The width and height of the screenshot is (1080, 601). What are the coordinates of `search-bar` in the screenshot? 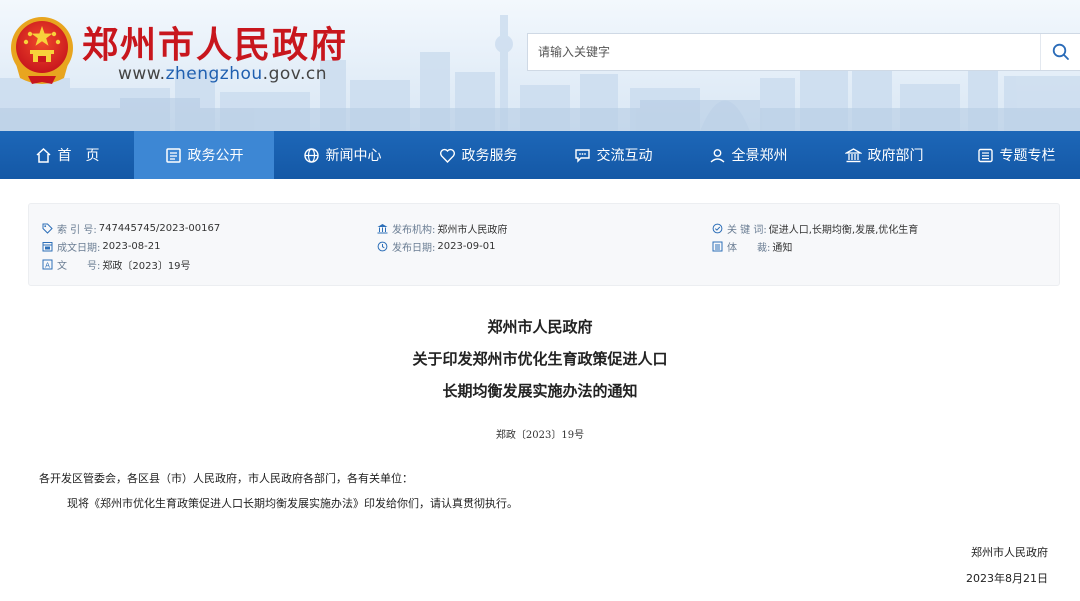 It's located at (803, 52).